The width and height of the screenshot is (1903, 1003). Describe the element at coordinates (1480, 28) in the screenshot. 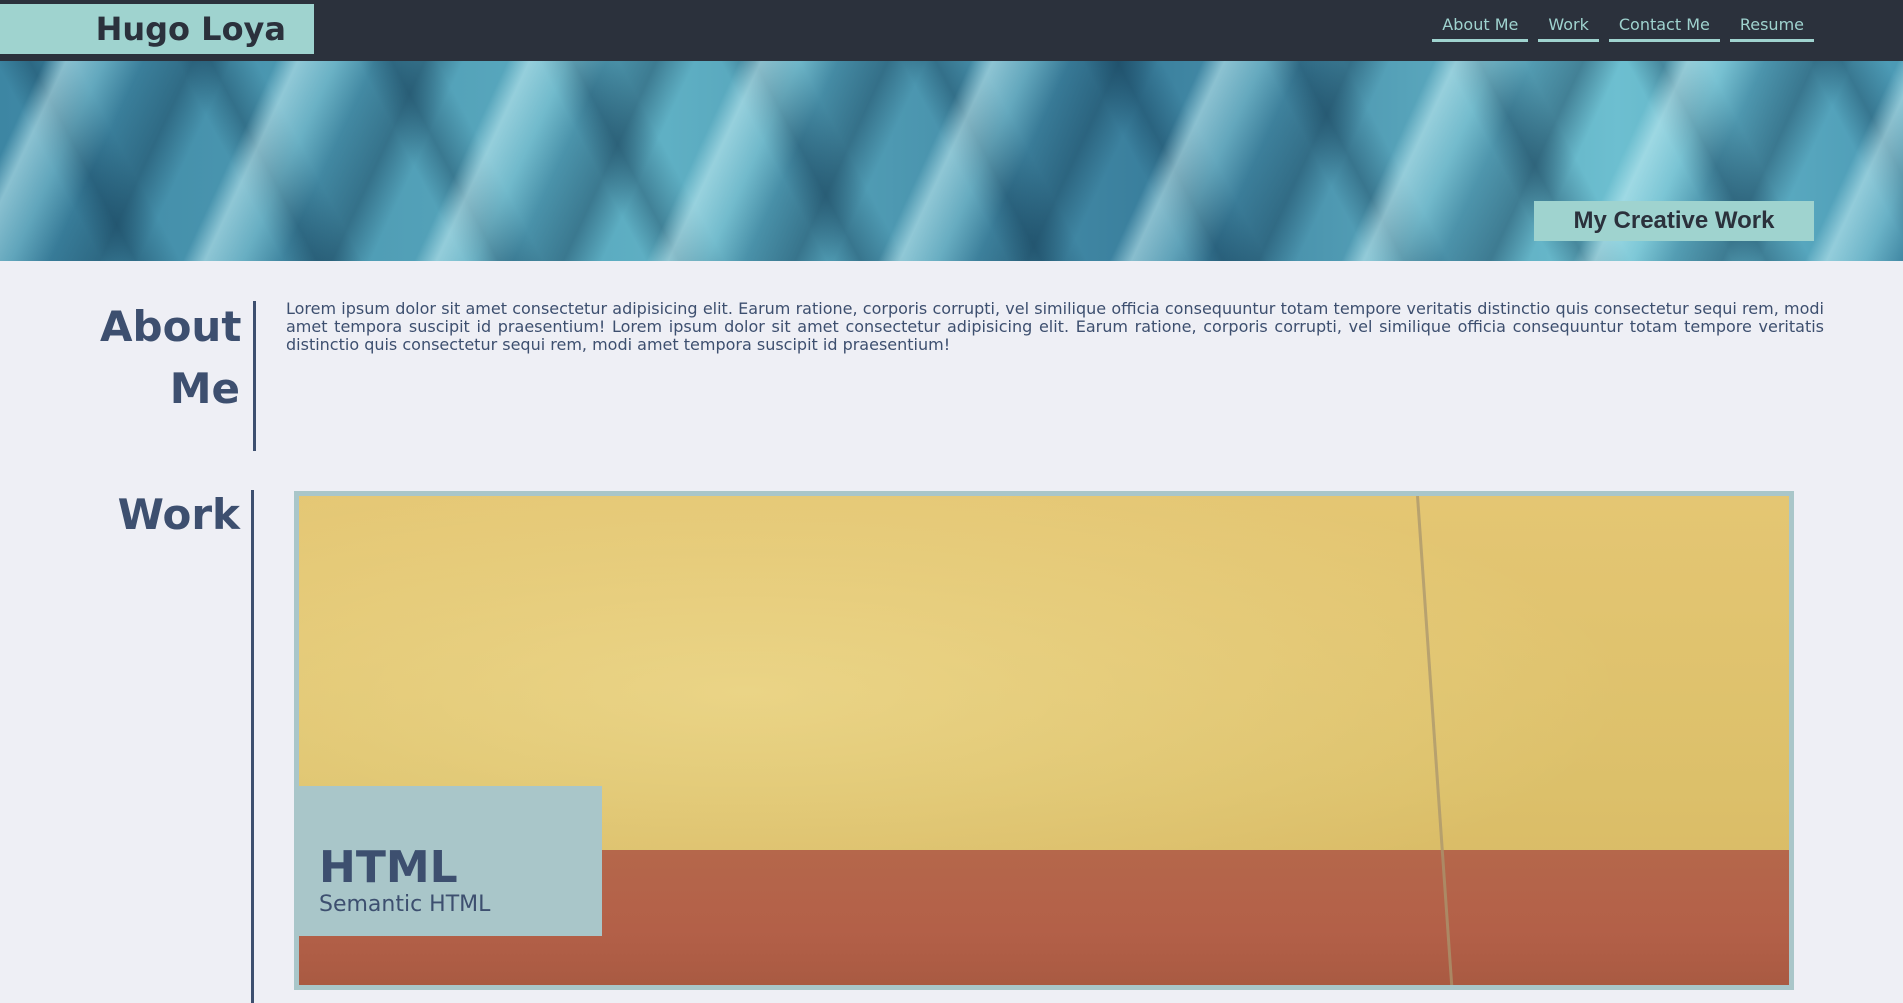

I see `nav-link-about-me: About Me` at that location.